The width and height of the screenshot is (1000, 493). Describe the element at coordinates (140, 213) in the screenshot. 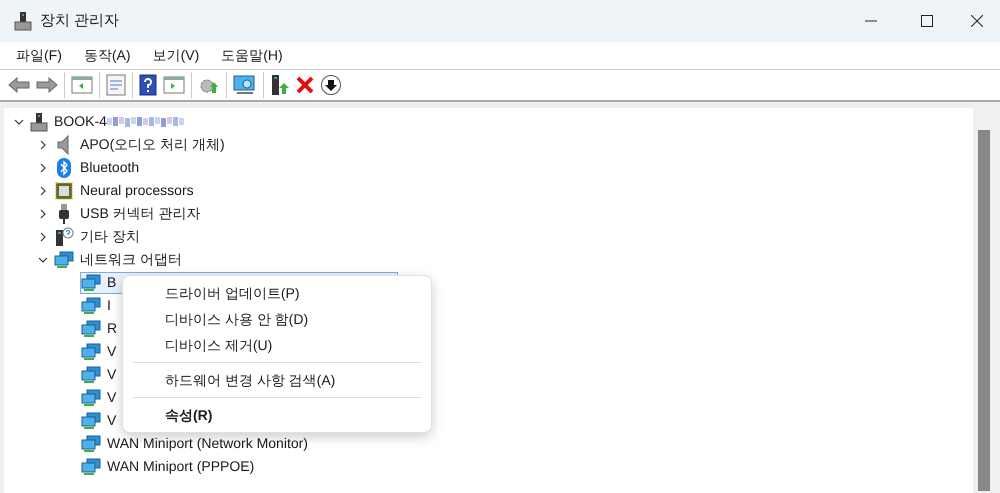

I see `tree-item: USB 커넥터 관리자` at that location.